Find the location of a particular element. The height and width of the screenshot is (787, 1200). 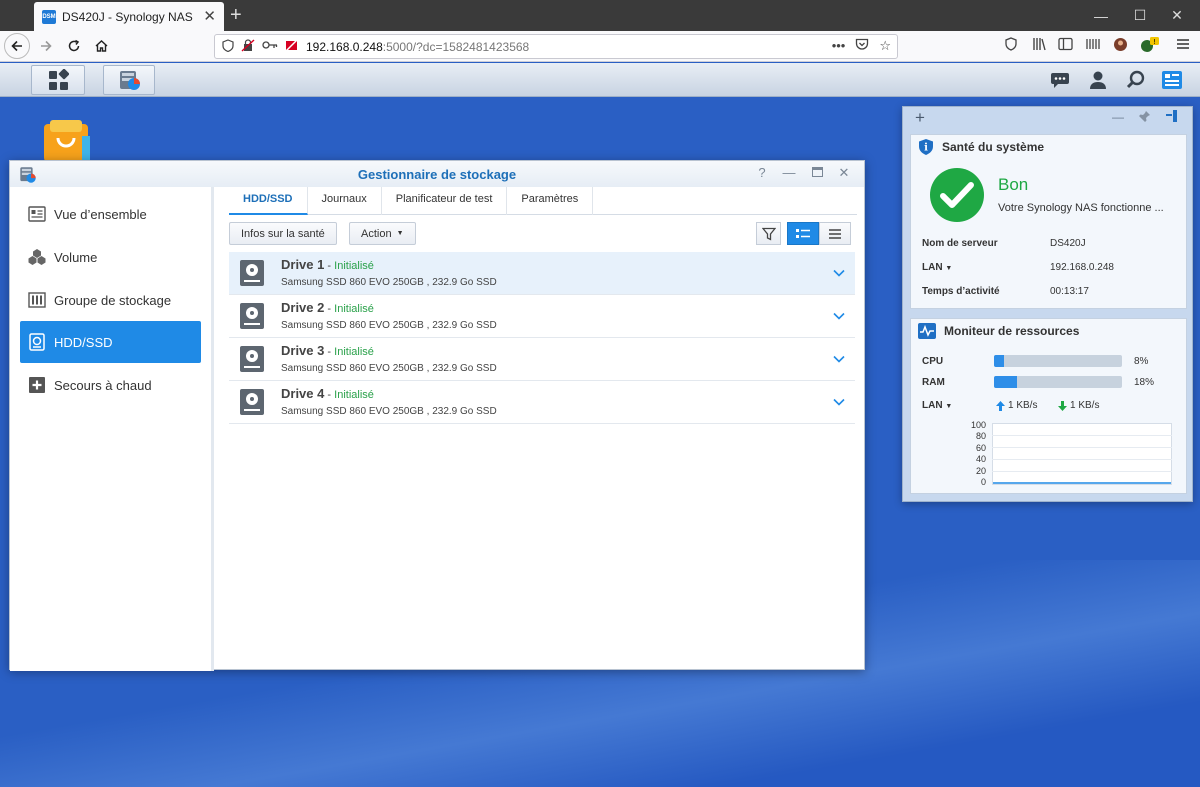

pin-icon is located at coordinates (1145, 117).